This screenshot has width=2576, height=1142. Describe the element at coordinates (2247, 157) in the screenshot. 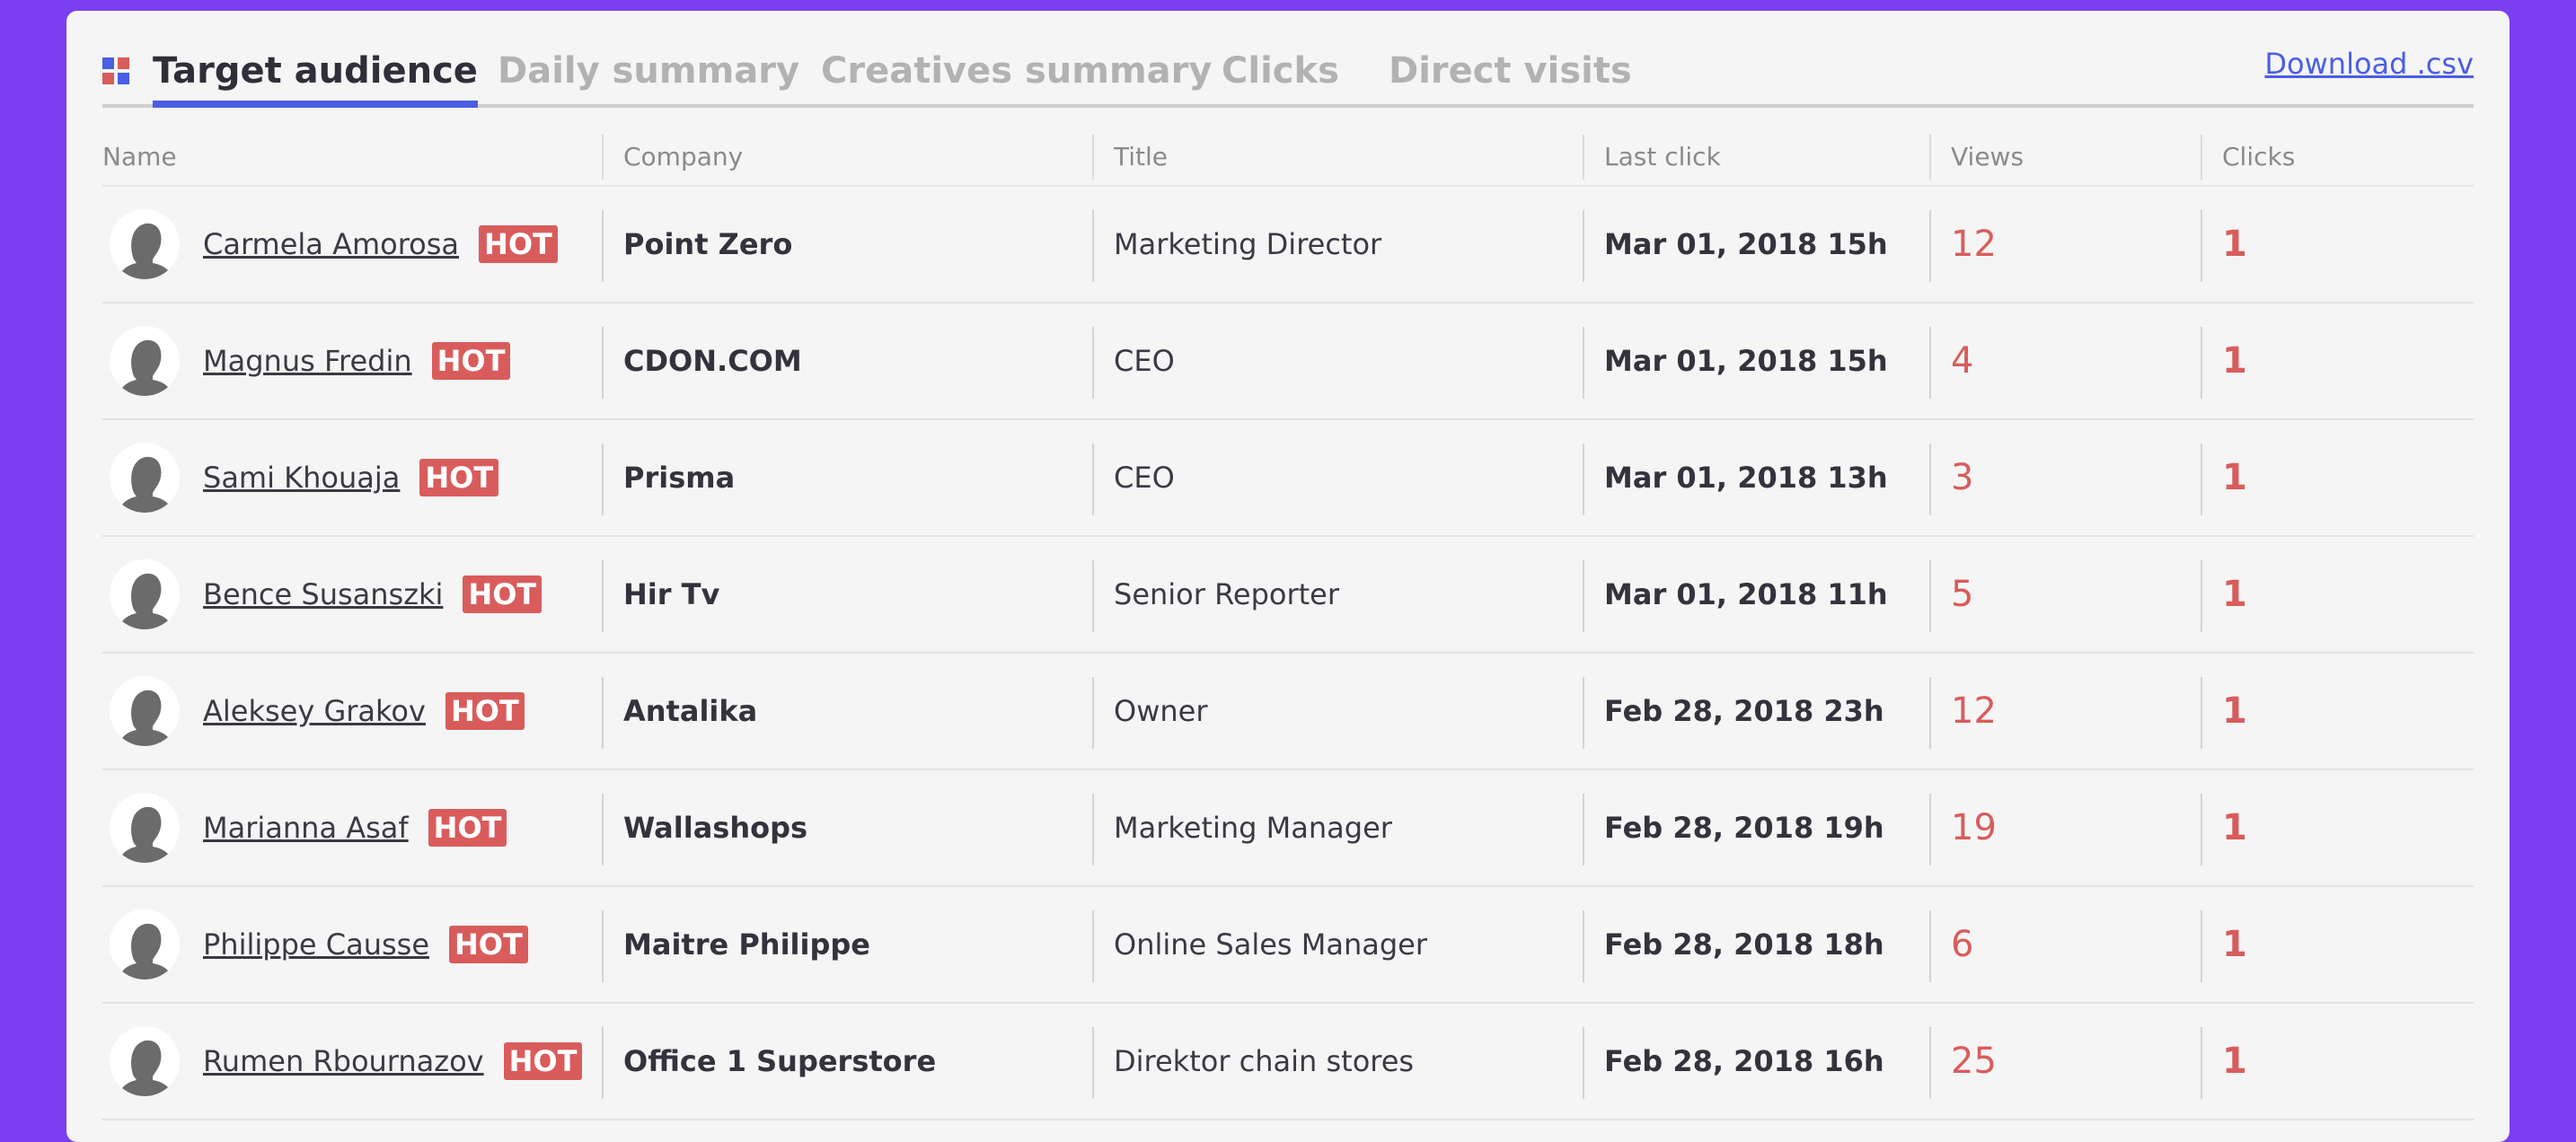

I see `column-header-clicks: Clicks` at that location.